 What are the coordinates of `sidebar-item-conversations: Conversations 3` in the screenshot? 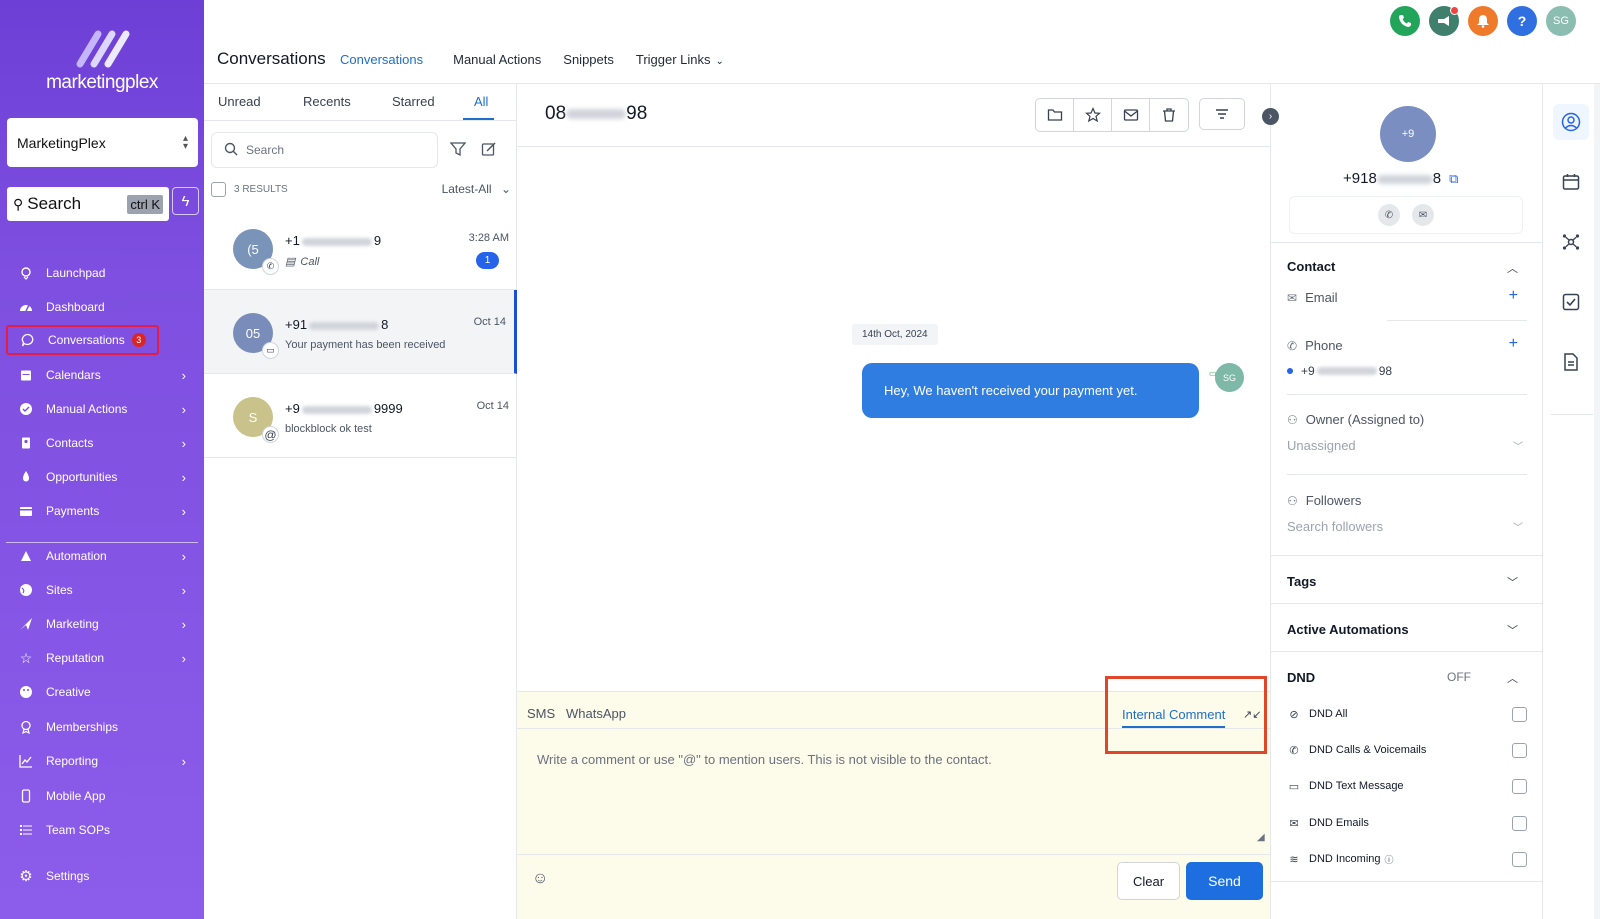 It's located at (82, 340).